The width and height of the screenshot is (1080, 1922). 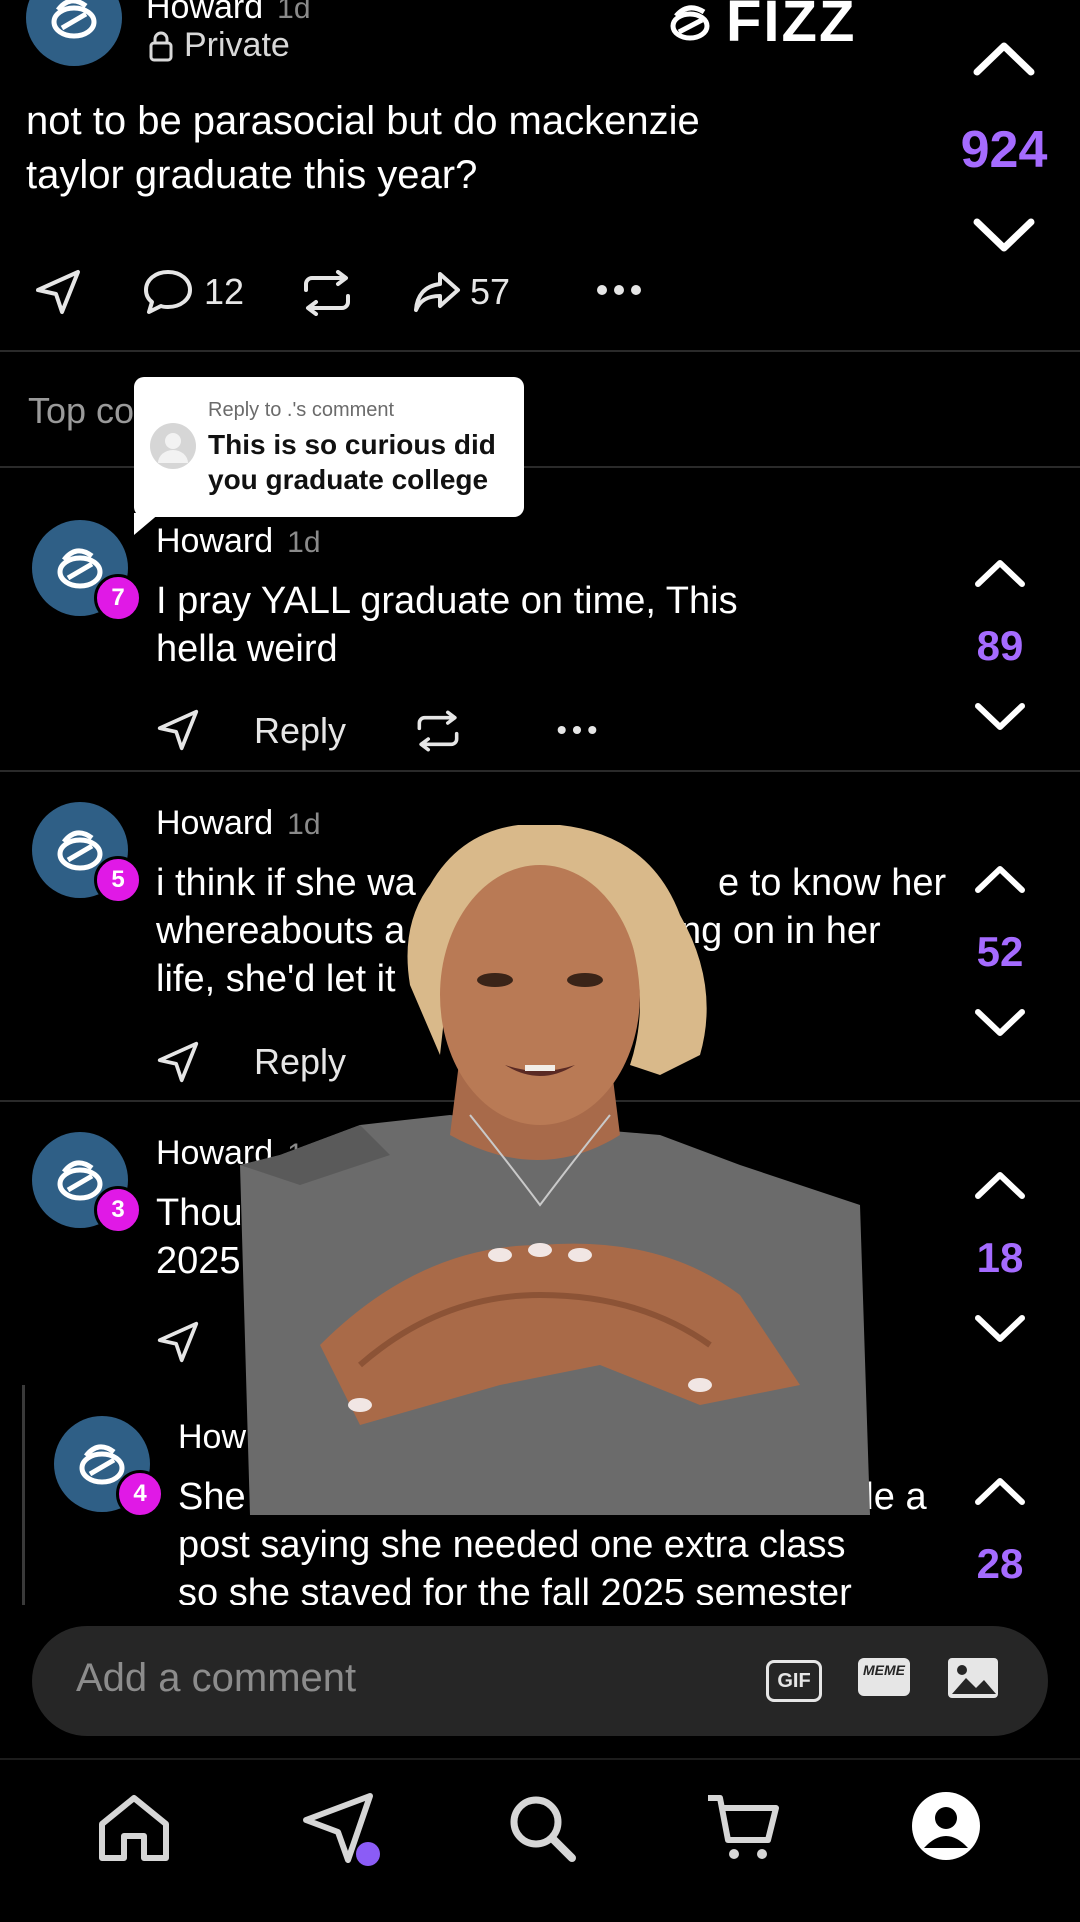 What do you see at coordinates (224, 291) in the screenshot?
I see `comments-count: 12` at bounding box center [224, 291].